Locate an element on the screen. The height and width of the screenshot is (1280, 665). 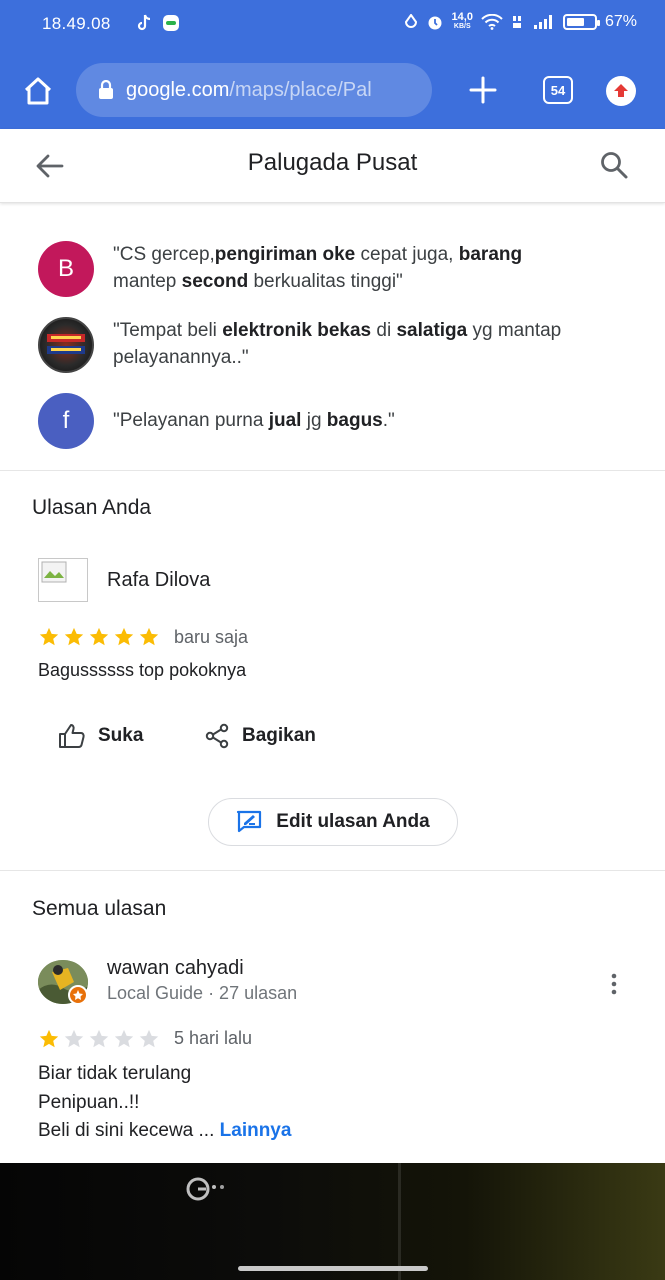
avatar: f is located at coordinates (66, 421).